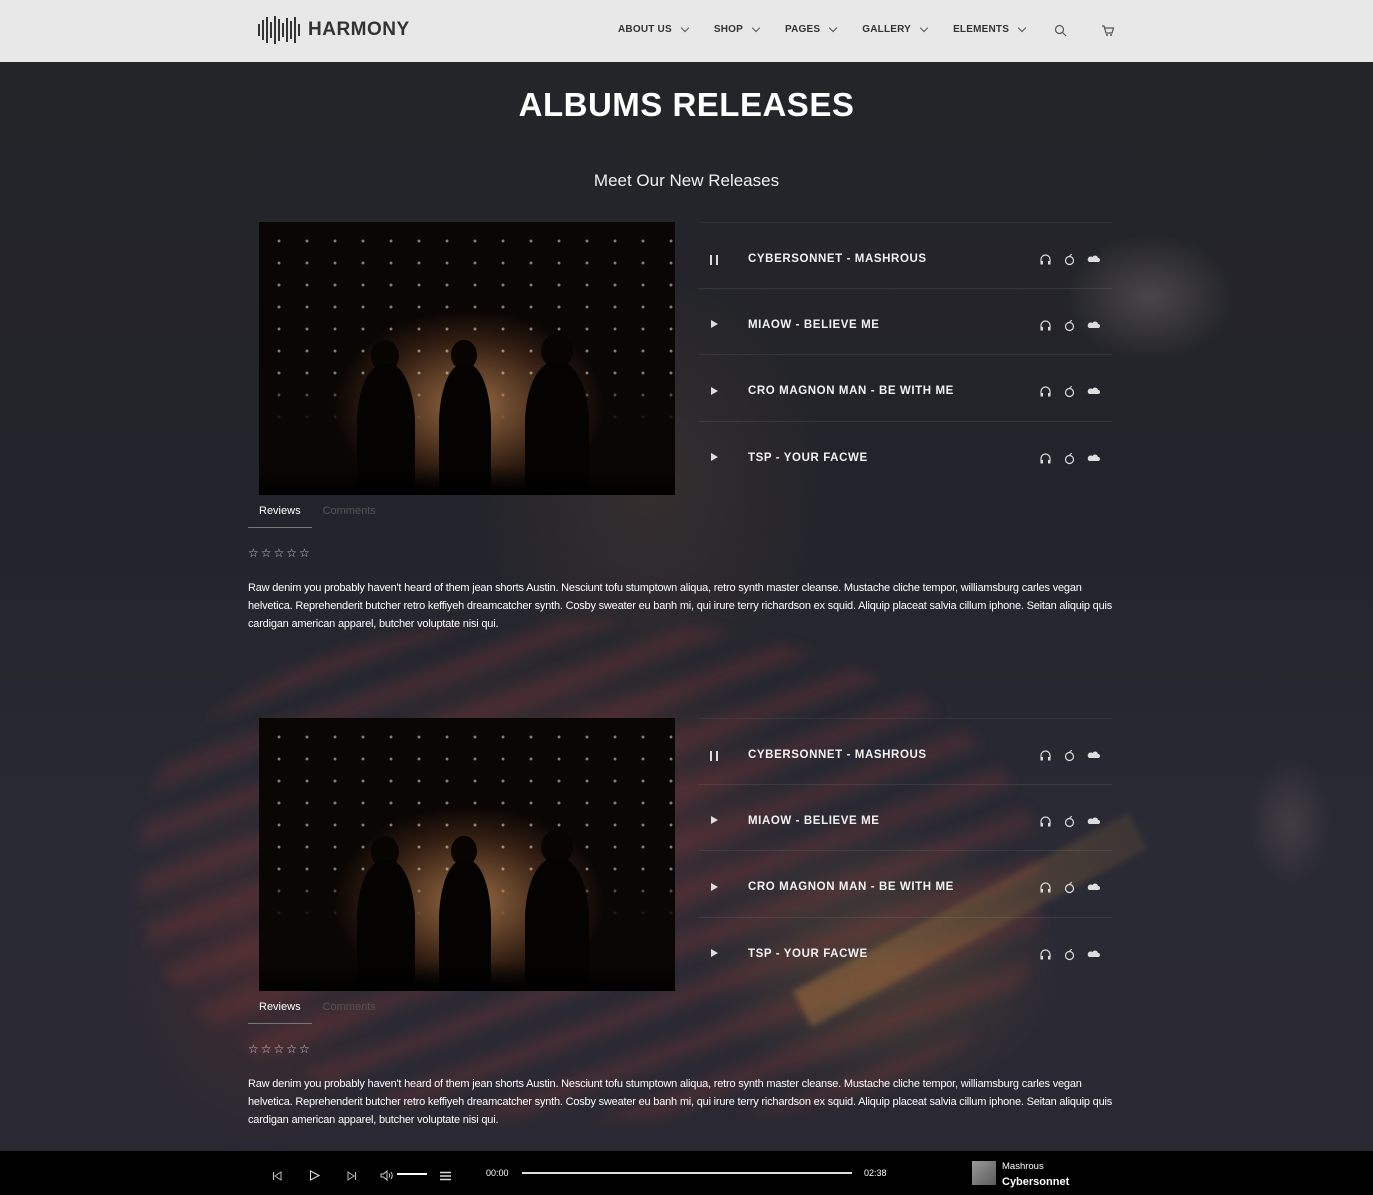 The image size is (1373, 1195). What do you see at coordinates (386, 1177) in the screenshot?
I see `volume-icon` at bounding box center [386, 1177].